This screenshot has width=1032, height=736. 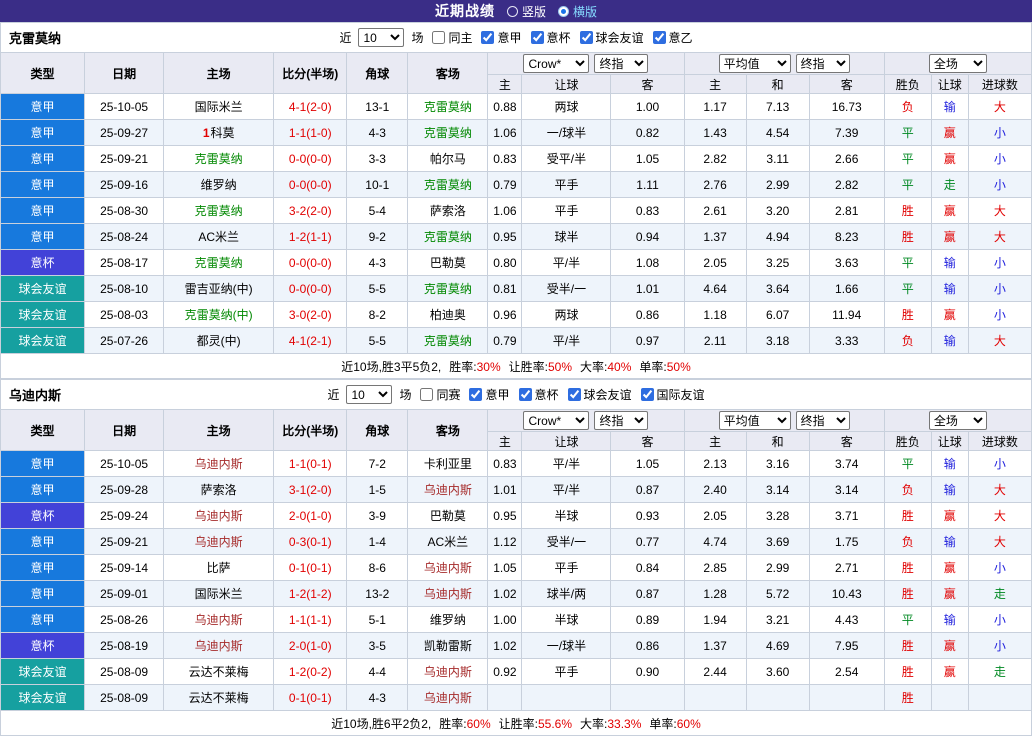 What do you see at coordinates (647, 340) in the screenshot?
I see `odds-away-cell: 0.97` at bounding box center [647, 340].